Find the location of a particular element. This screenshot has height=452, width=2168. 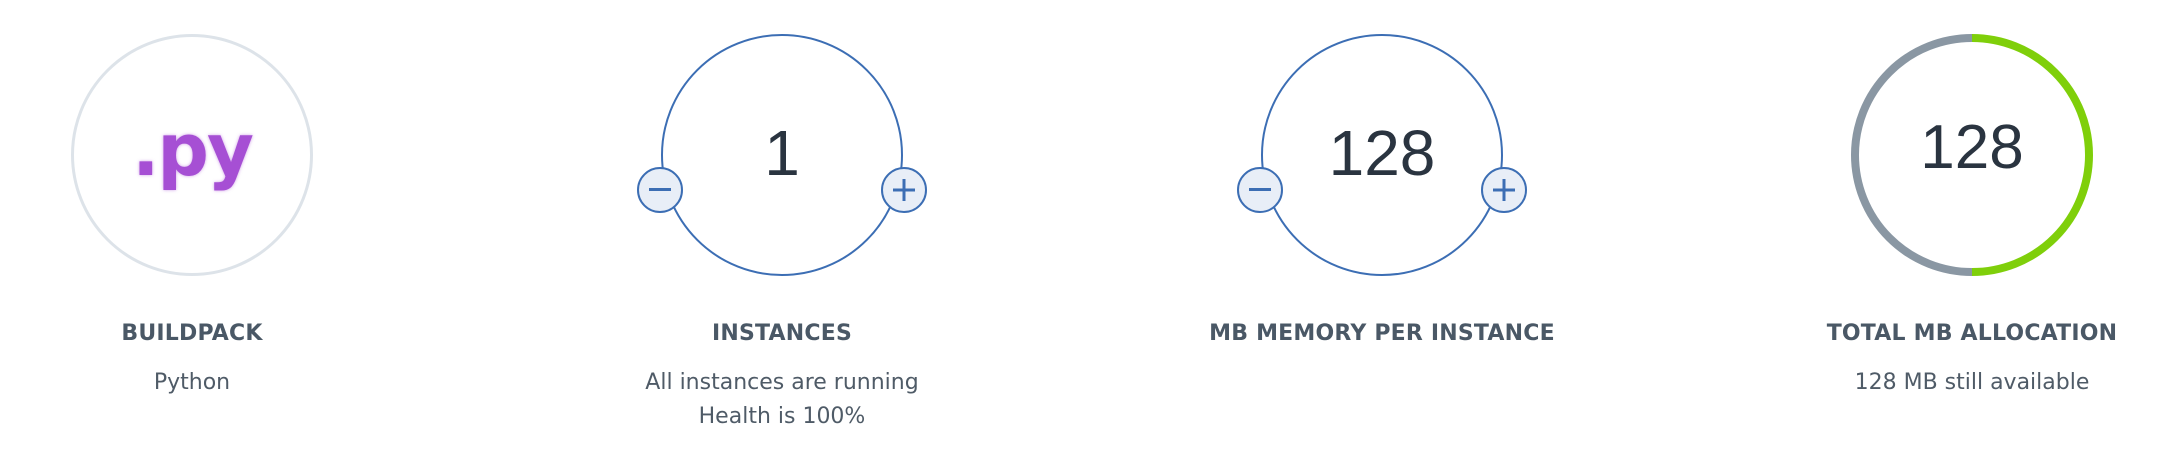

memory-increment-button is located at coordinates (1504, 190).